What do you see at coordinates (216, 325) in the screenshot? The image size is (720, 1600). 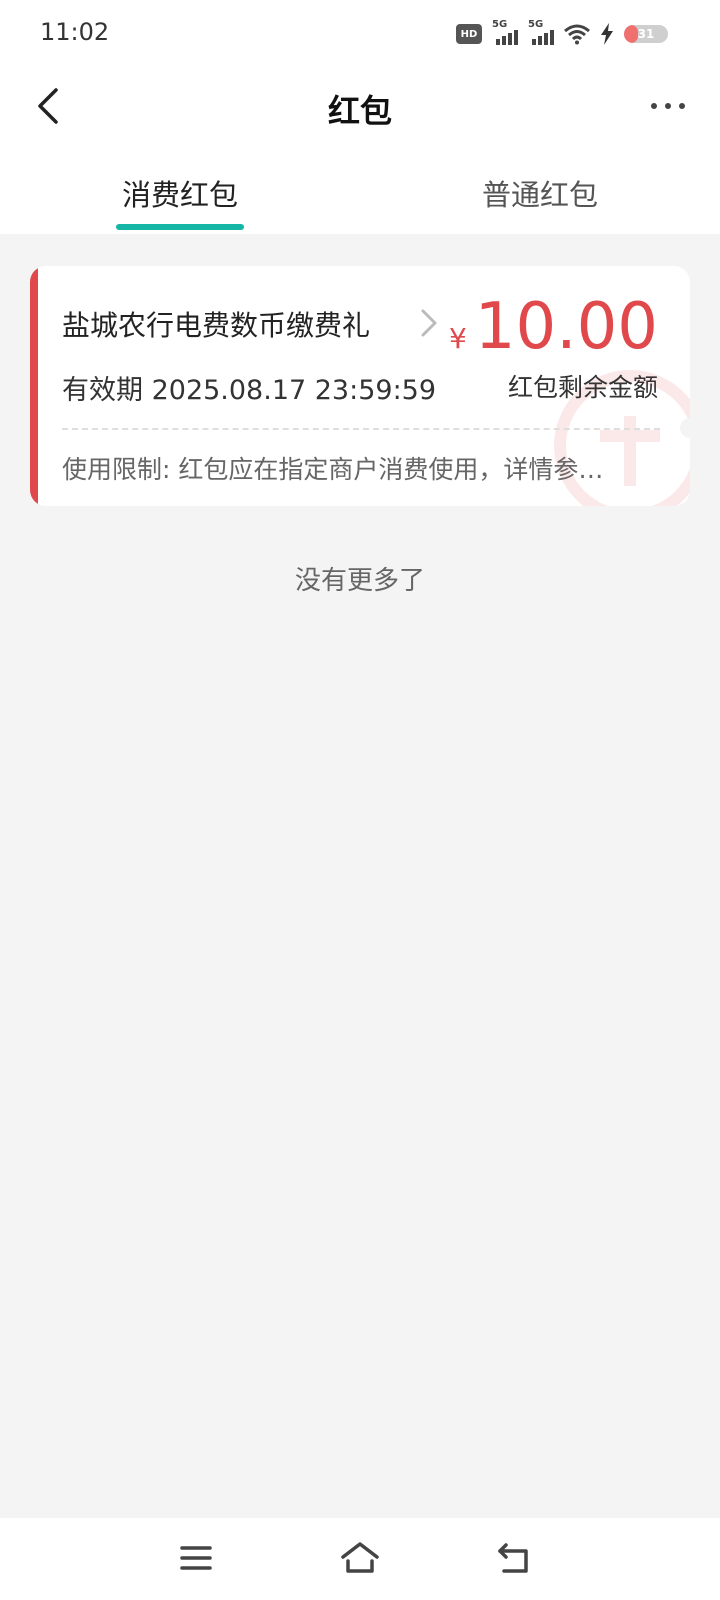 I see `card-title: 盐城农行电费数币缴费礼` at bounding box center [216, 325].